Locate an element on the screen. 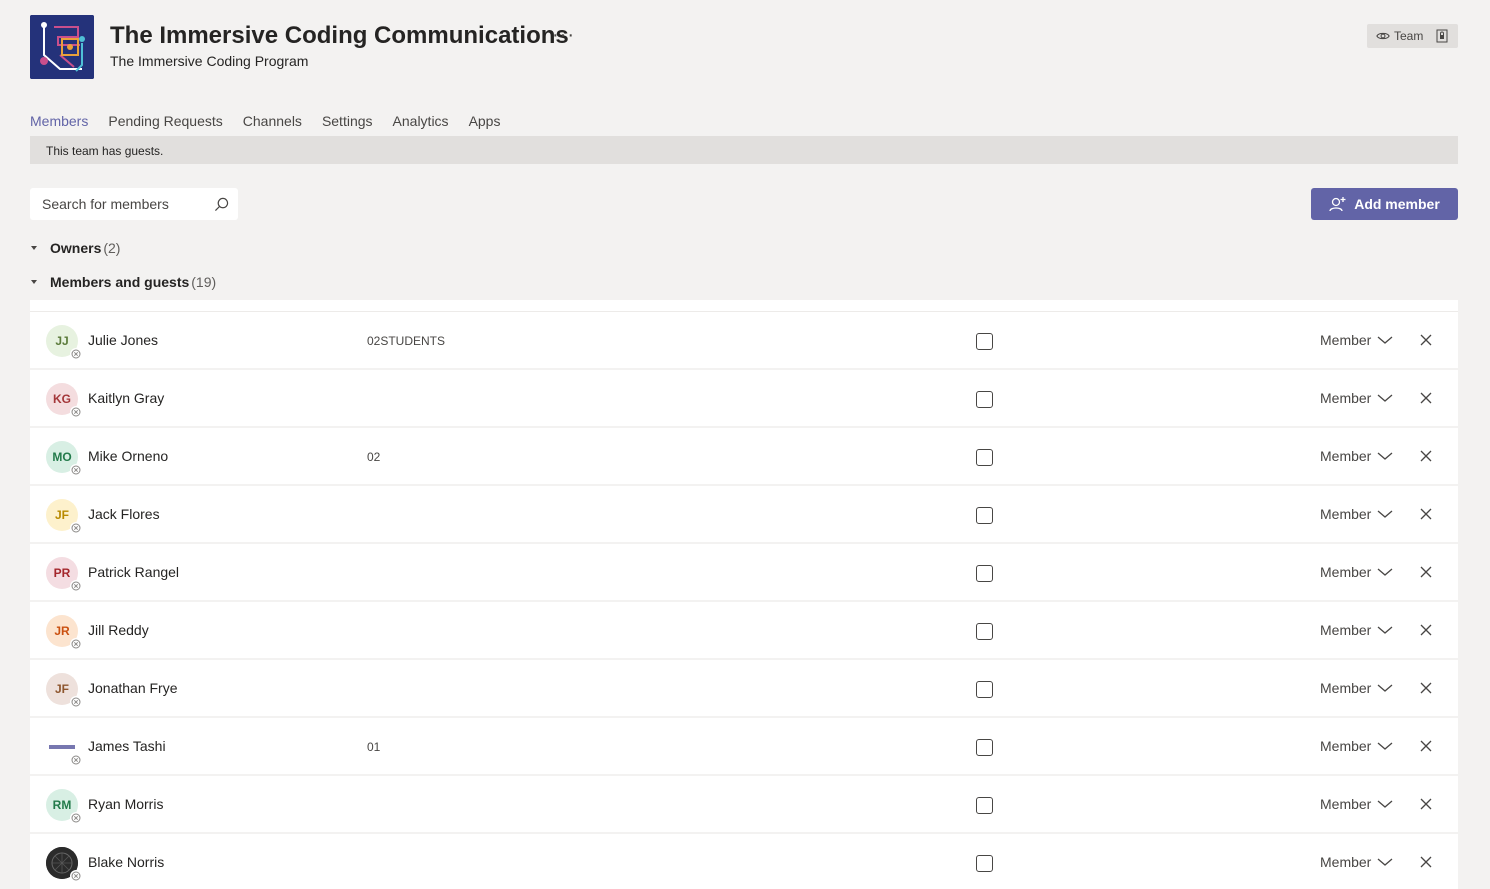  member-name: Kaitlyn Gray is located at coordinates (126, 398).